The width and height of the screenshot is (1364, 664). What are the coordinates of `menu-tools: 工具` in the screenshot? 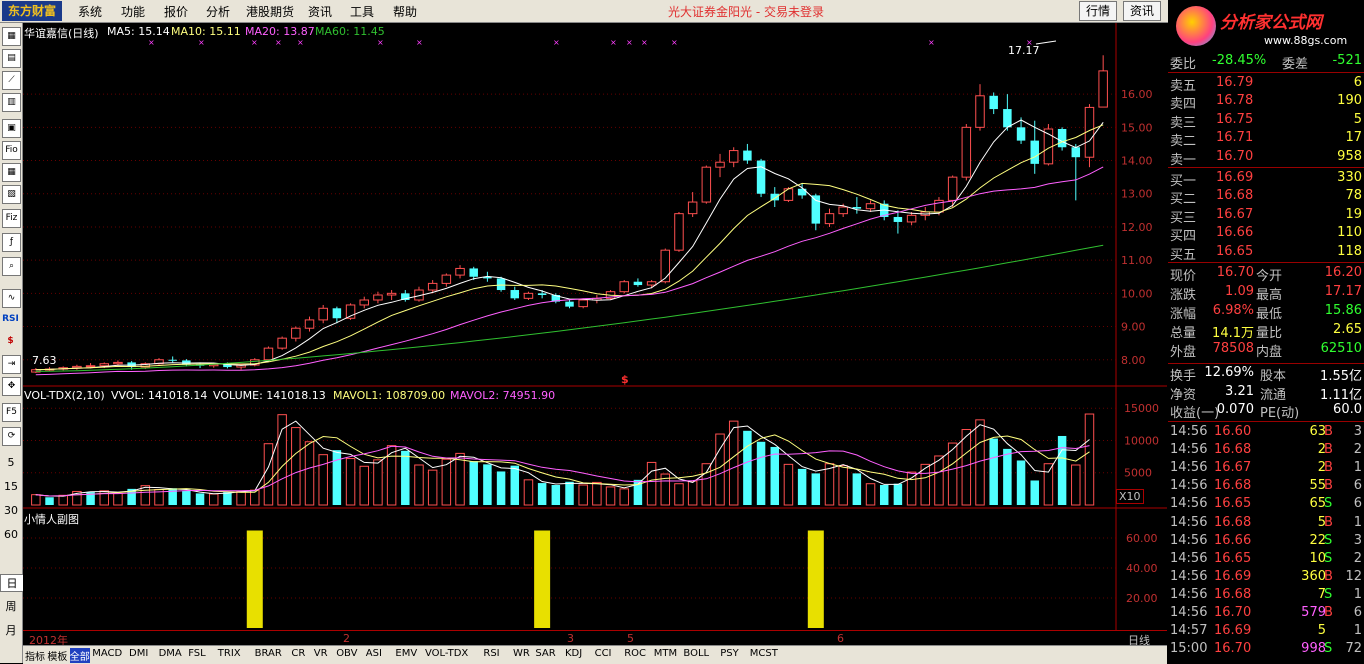 It's located at (362, 11).